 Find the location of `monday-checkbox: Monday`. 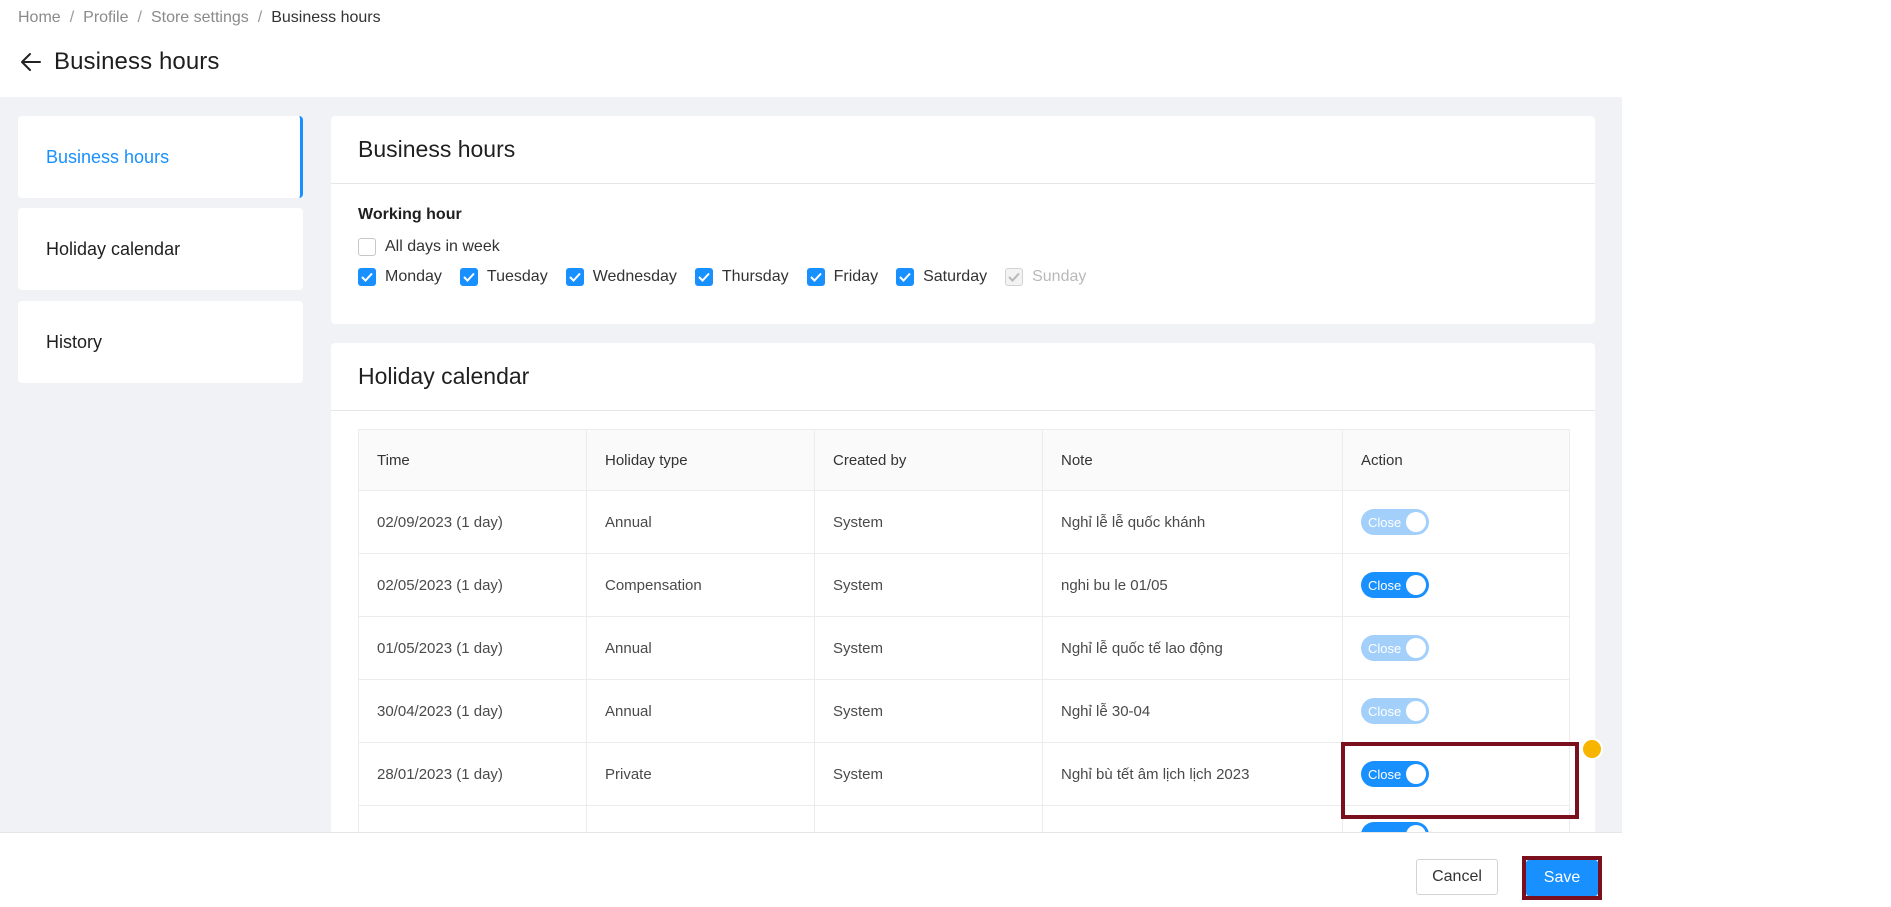

monday-checkbox: Monday is located at coordinates (400, 277).